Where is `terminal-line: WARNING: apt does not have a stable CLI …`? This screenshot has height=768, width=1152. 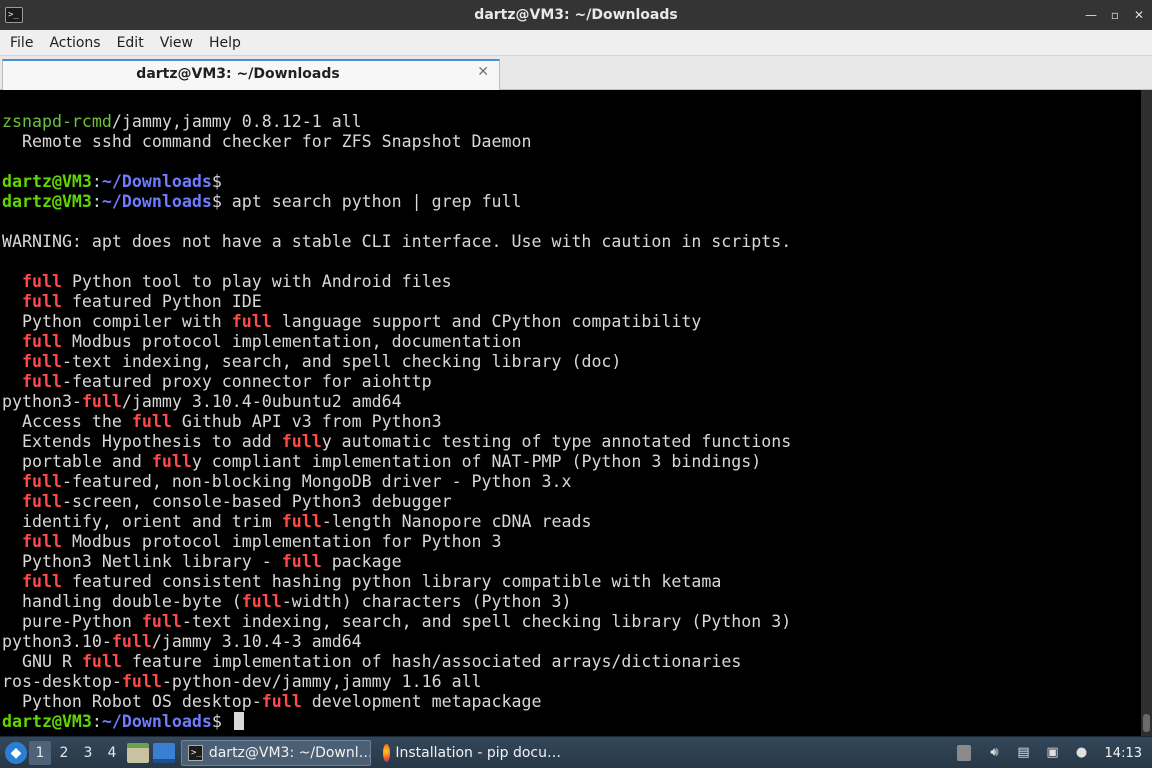
terminal-line: WARNING: apt does not have a stable CLI … is located at coordinates (570, 242).